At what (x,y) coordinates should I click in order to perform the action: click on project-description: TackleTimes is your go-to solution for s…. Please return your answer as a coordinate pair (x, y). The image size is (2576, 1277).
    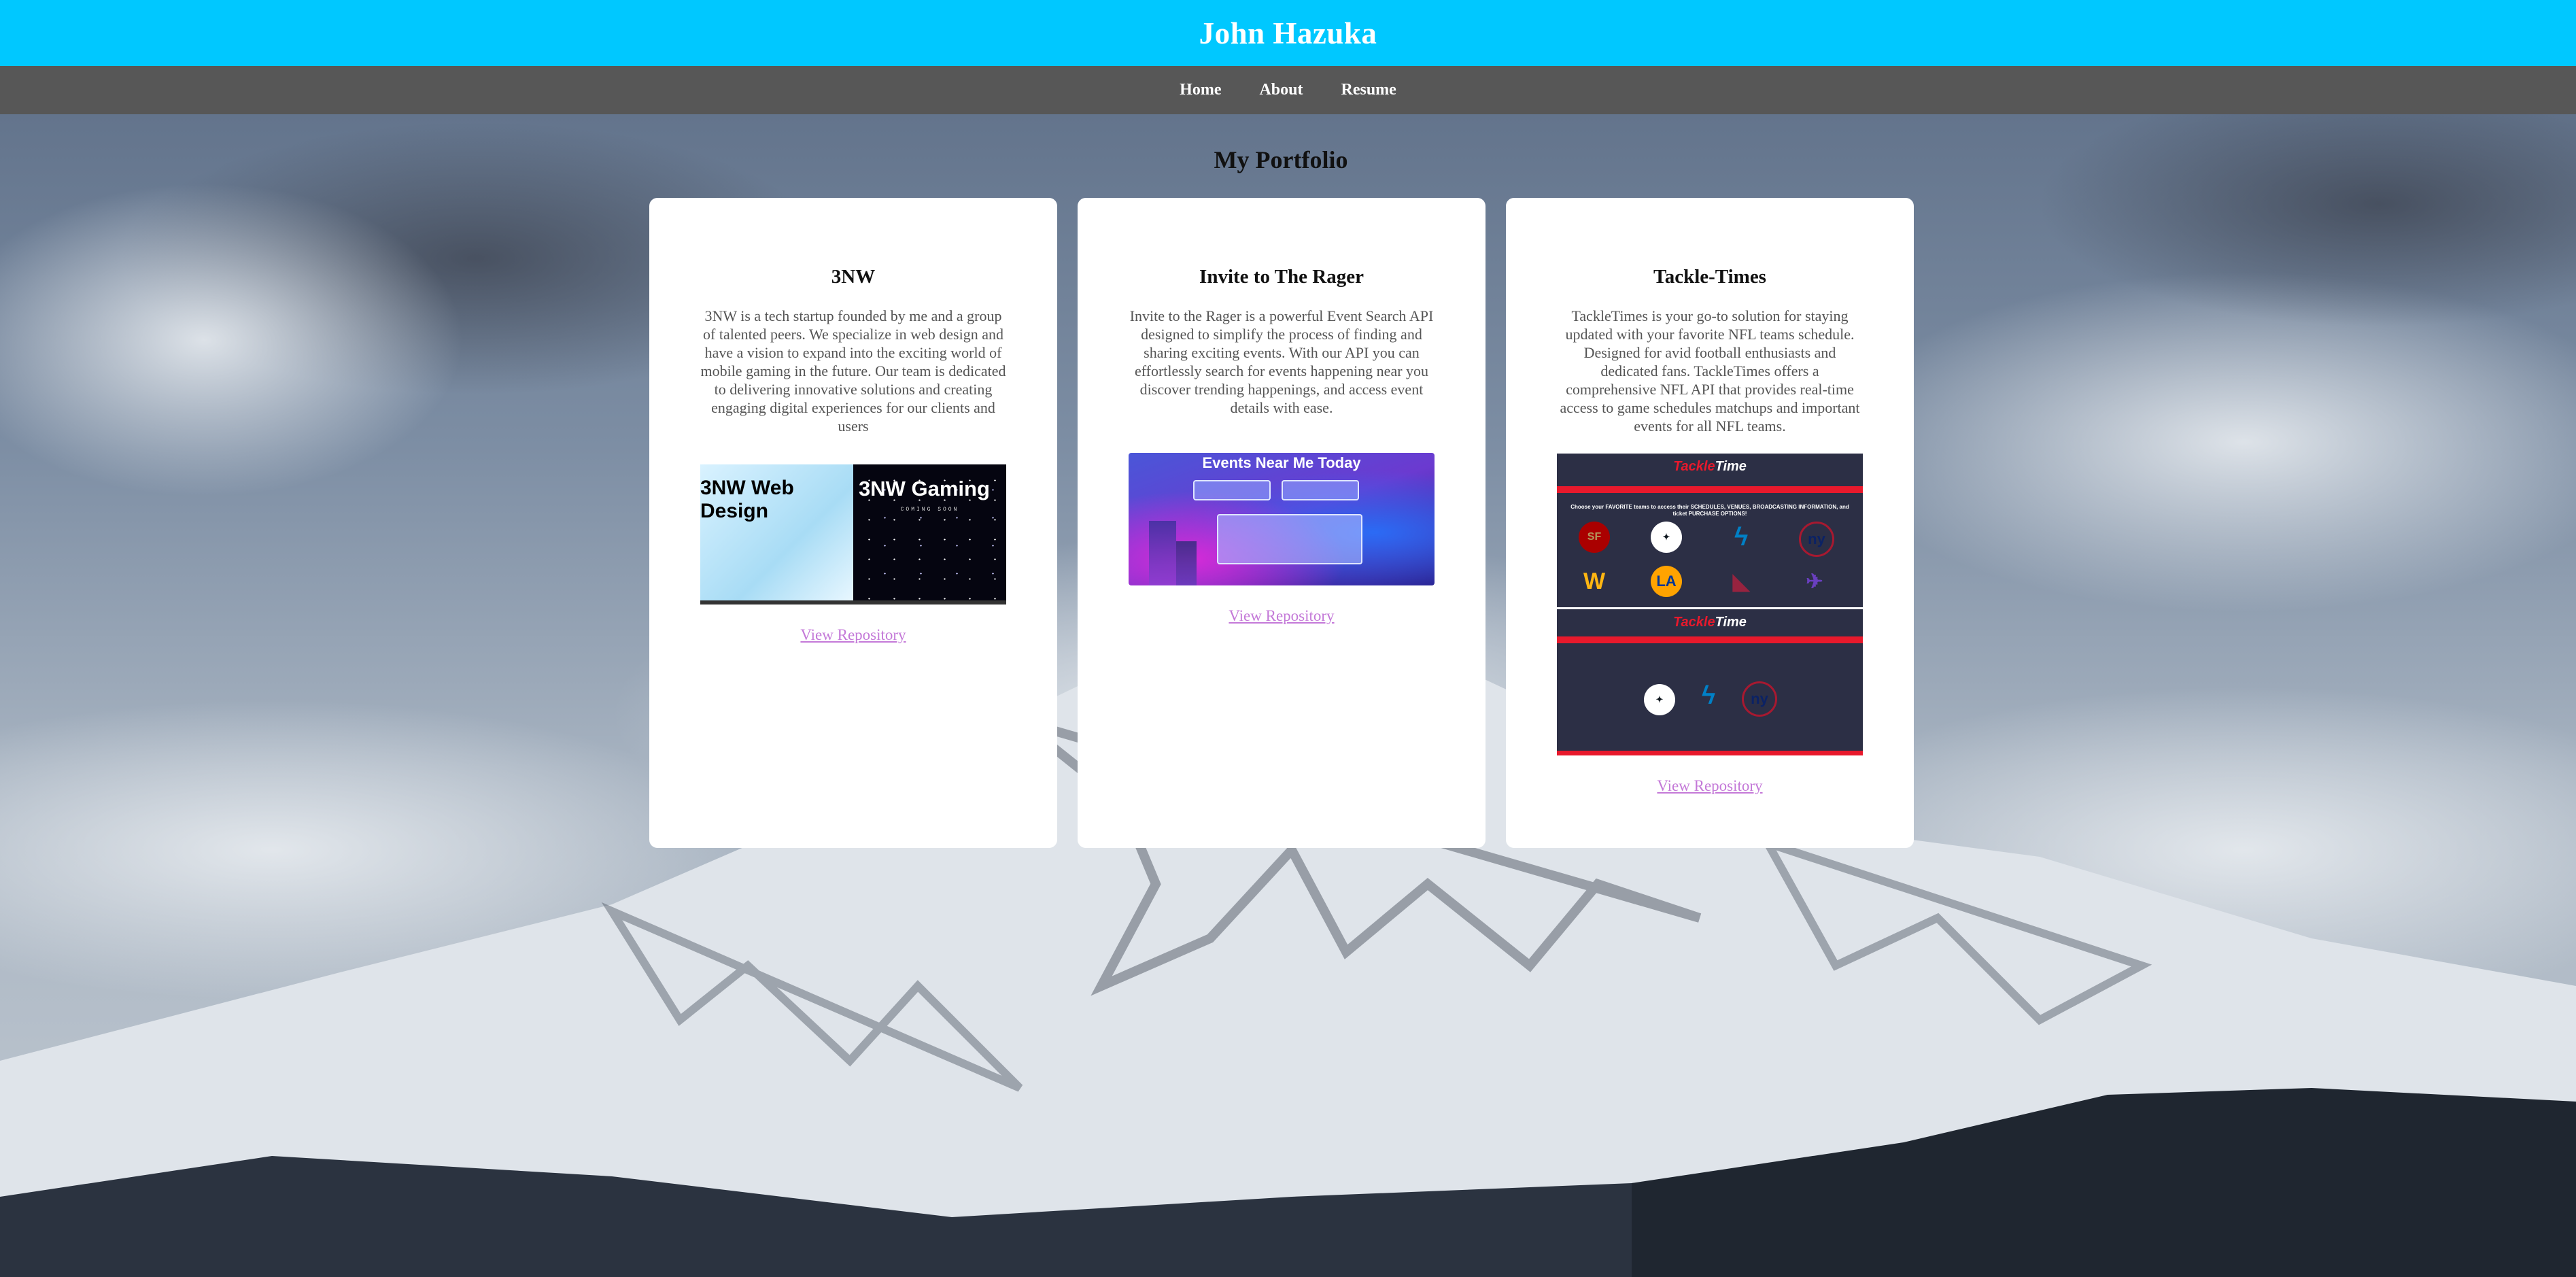
    Looking at the image, I should click on (1710, 371).